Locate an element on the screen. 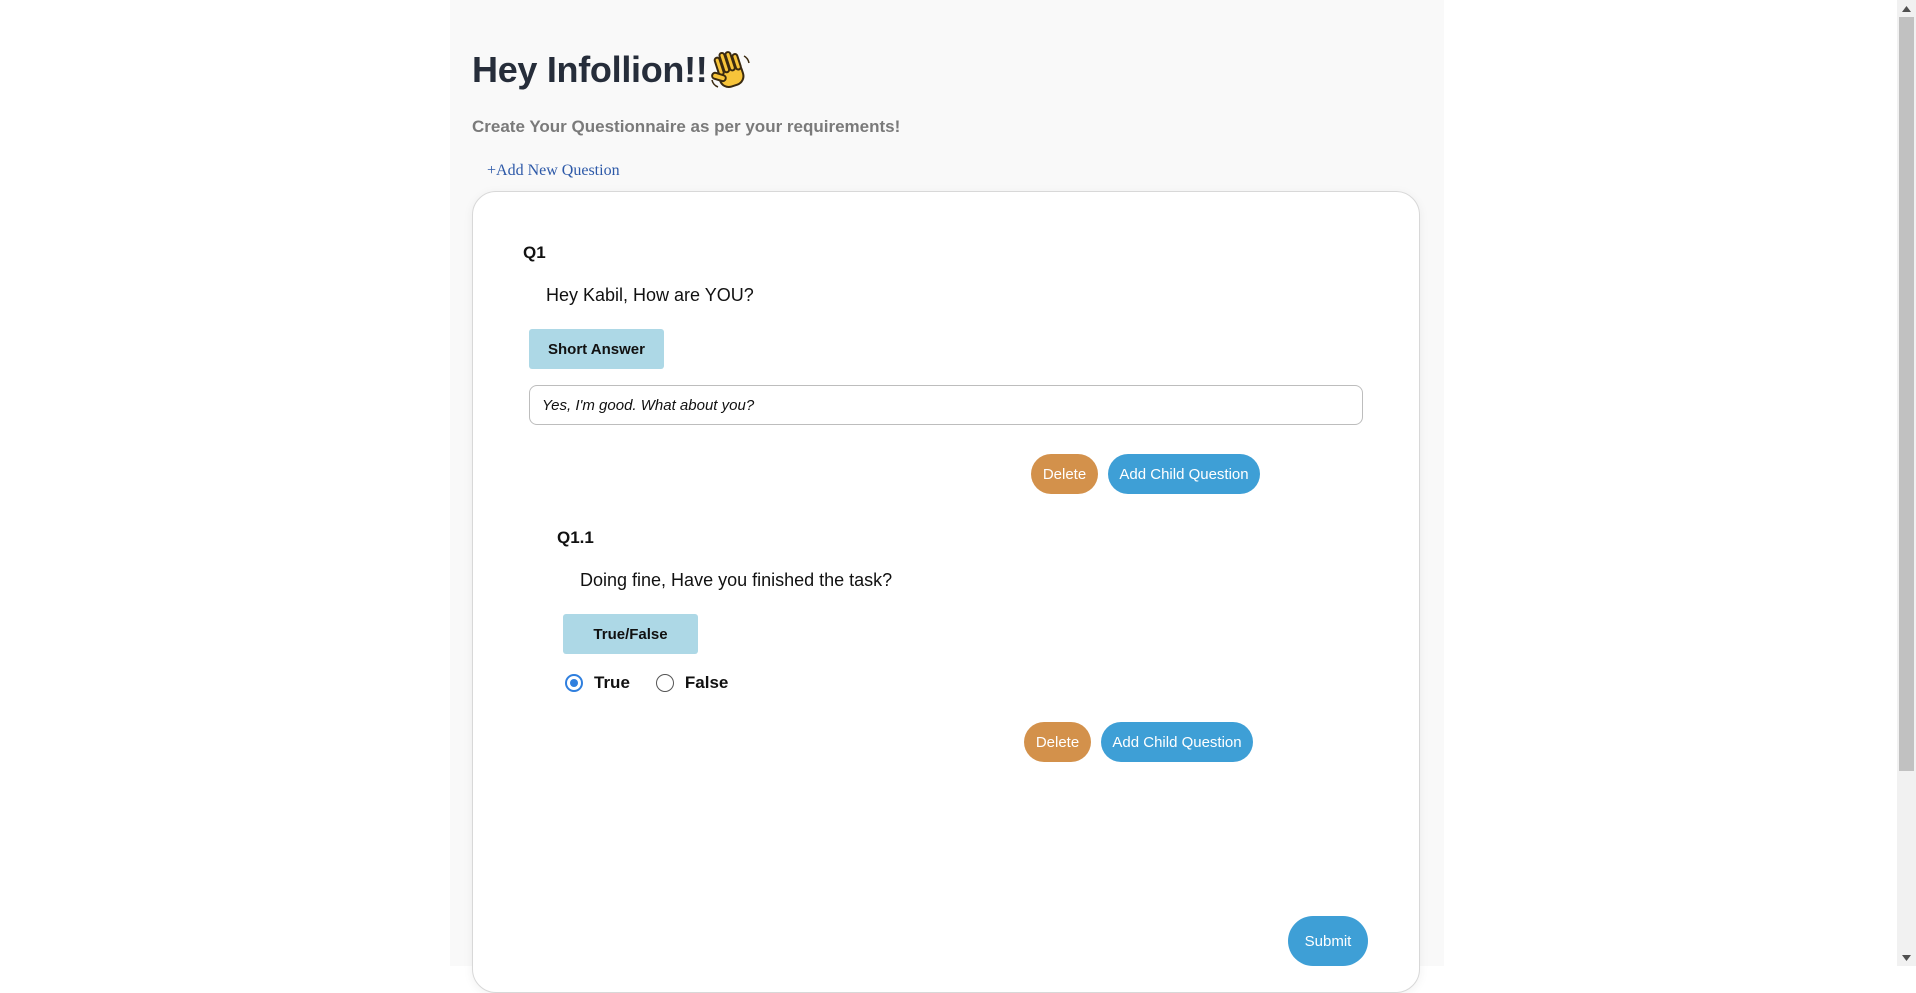  waving-hand-icon is located at coordinates (731, 69).